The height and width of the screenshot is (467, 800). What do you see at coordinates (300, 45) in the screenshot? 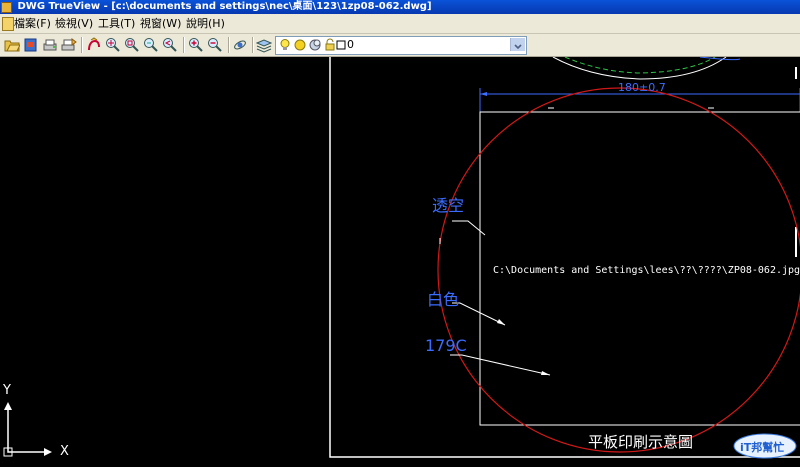
I see `sun-icon` at bounding box center [300, 45].